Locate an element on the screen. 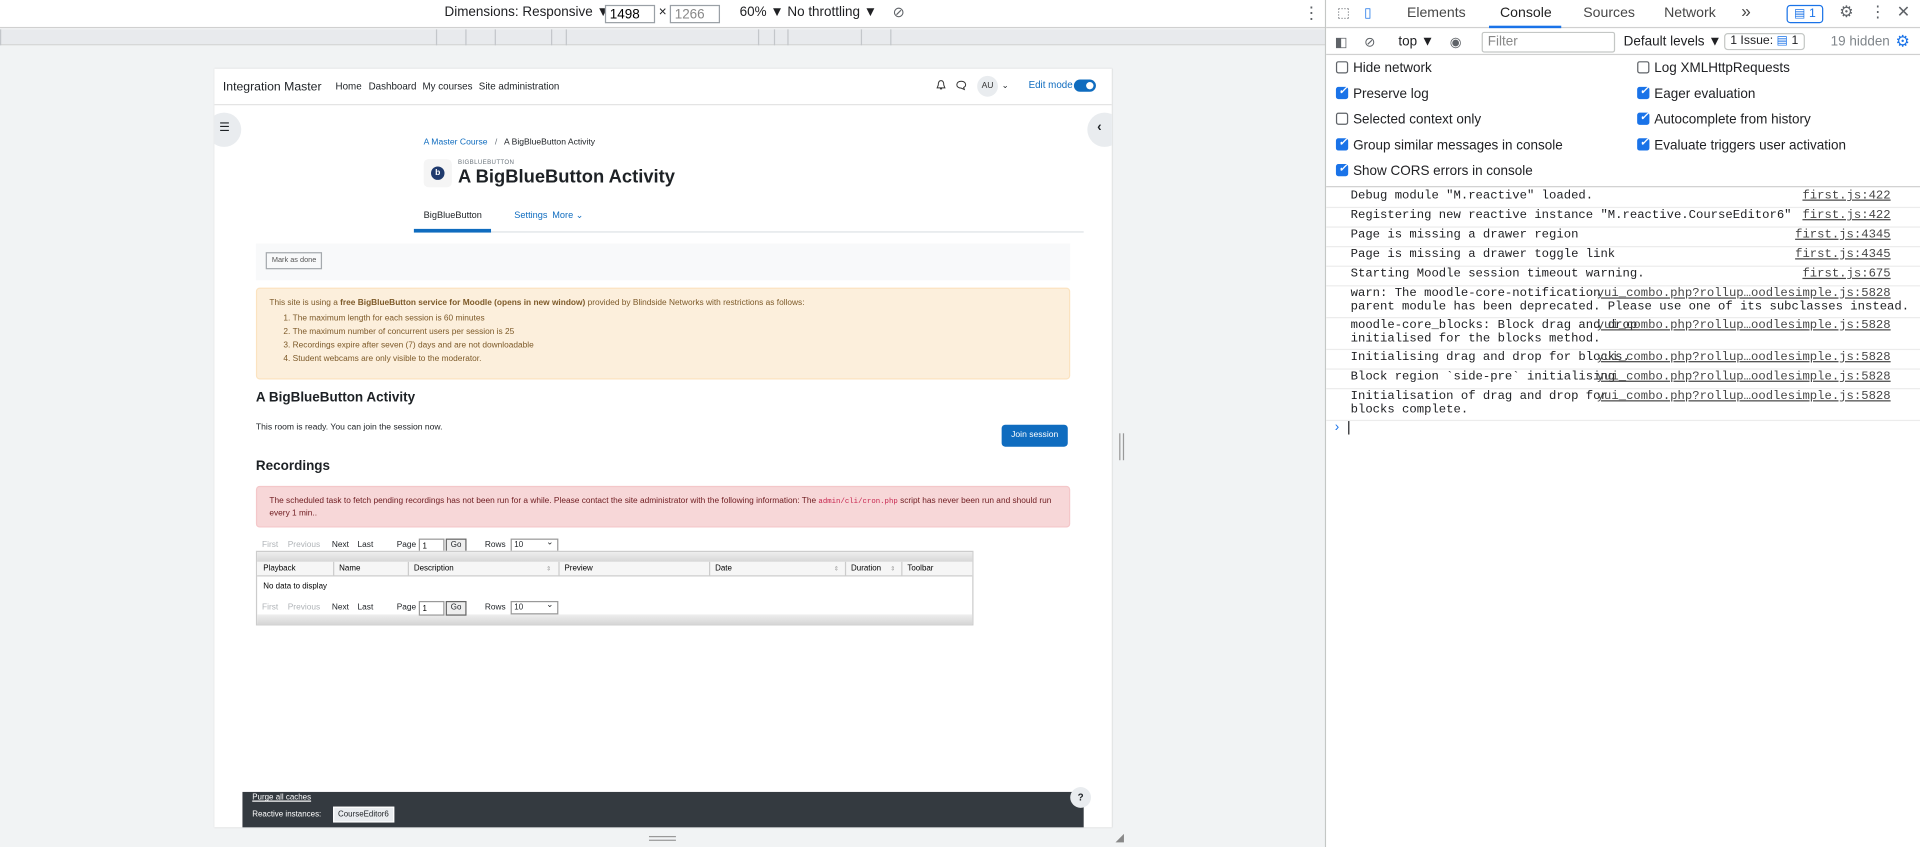 The image size is (1920, 847). nav-home: Home is located at coordinates (349, 86).